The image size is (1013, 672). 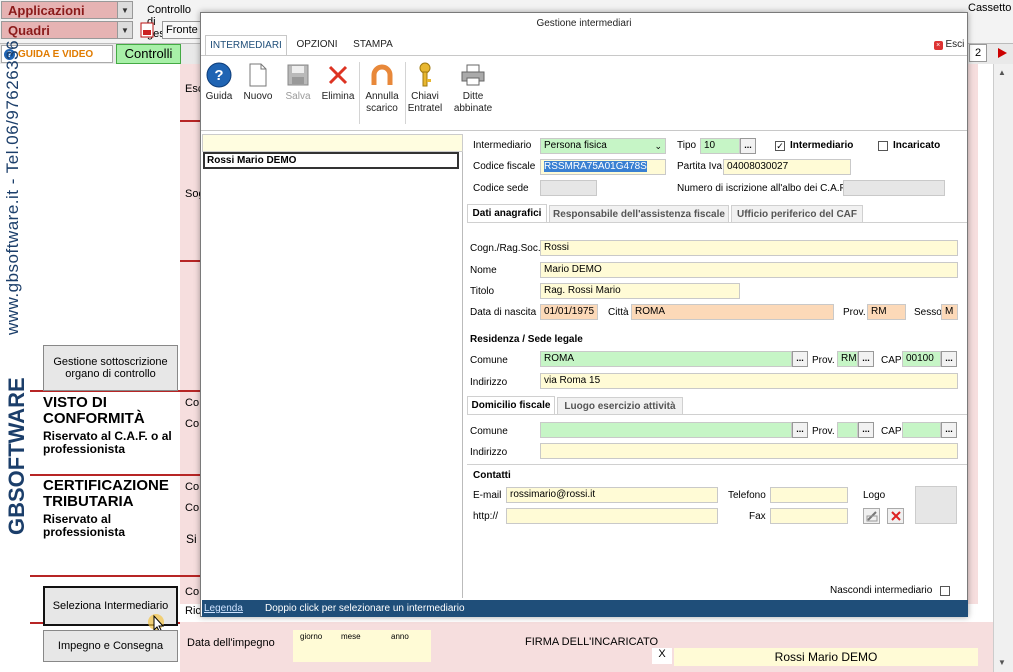 I want to click on nuovo-label: Nuovo, so click(x=258, y=96).